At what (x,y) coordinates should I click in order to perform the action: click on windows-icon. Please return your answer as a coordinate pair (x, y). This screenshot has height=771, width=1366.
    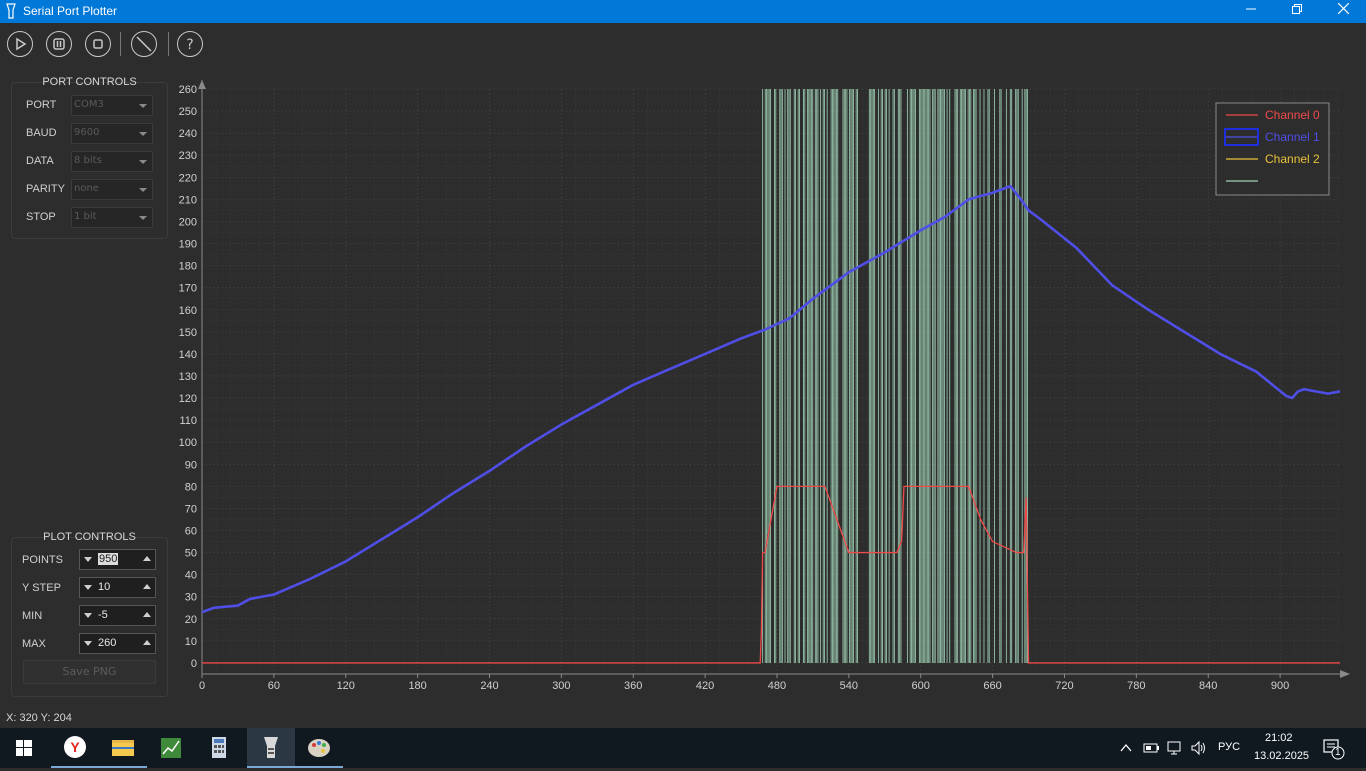
    Looking at the image, I should click on (24, 748).